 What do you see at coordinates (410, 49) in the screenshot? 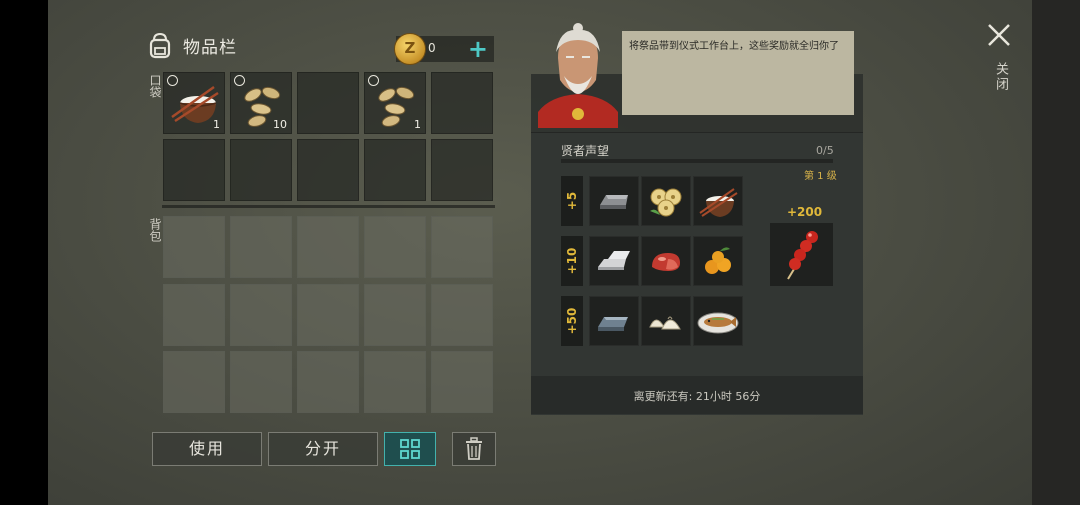
I see `coin-icon: Z` at bounding box center [410, 49].